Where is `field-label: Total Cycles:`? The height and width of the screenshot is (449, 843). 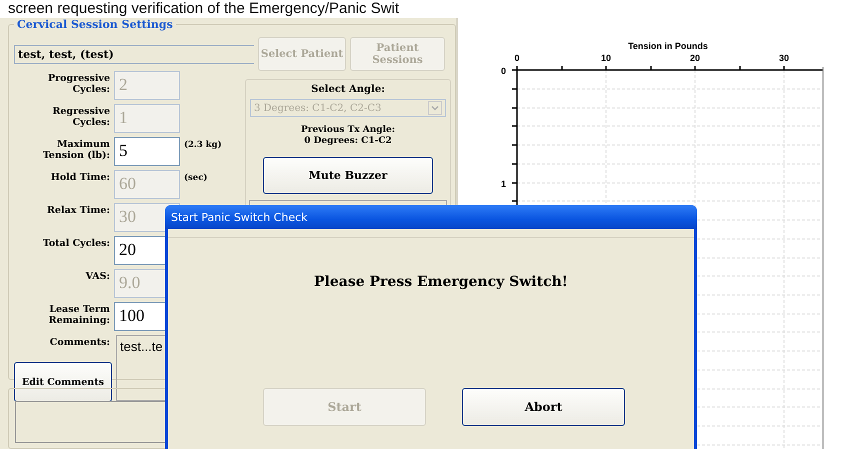
field-label: Total Cycles: is located at coordinates (76, 243).